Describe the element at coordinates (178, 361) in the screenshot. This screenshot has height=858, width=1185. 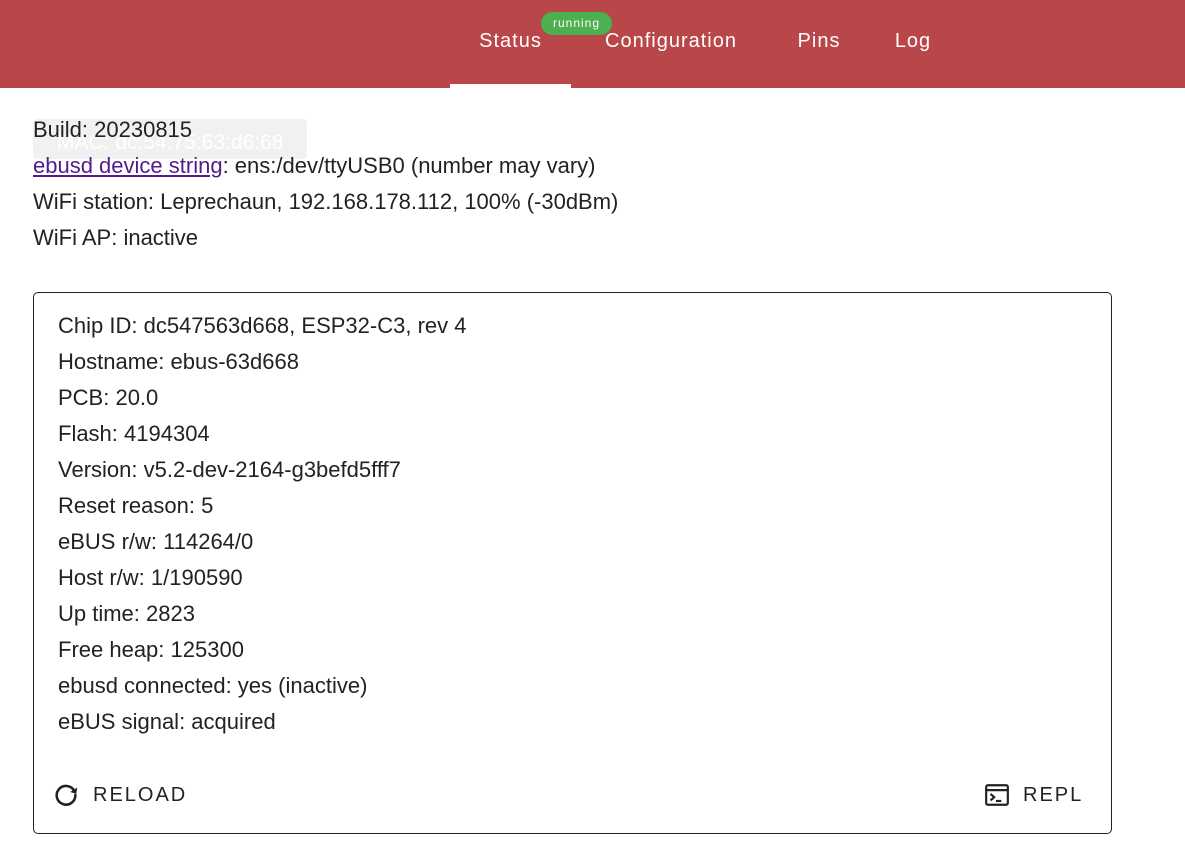
I see `detail-hostname: Hostname: ebus-63d668` at that location.